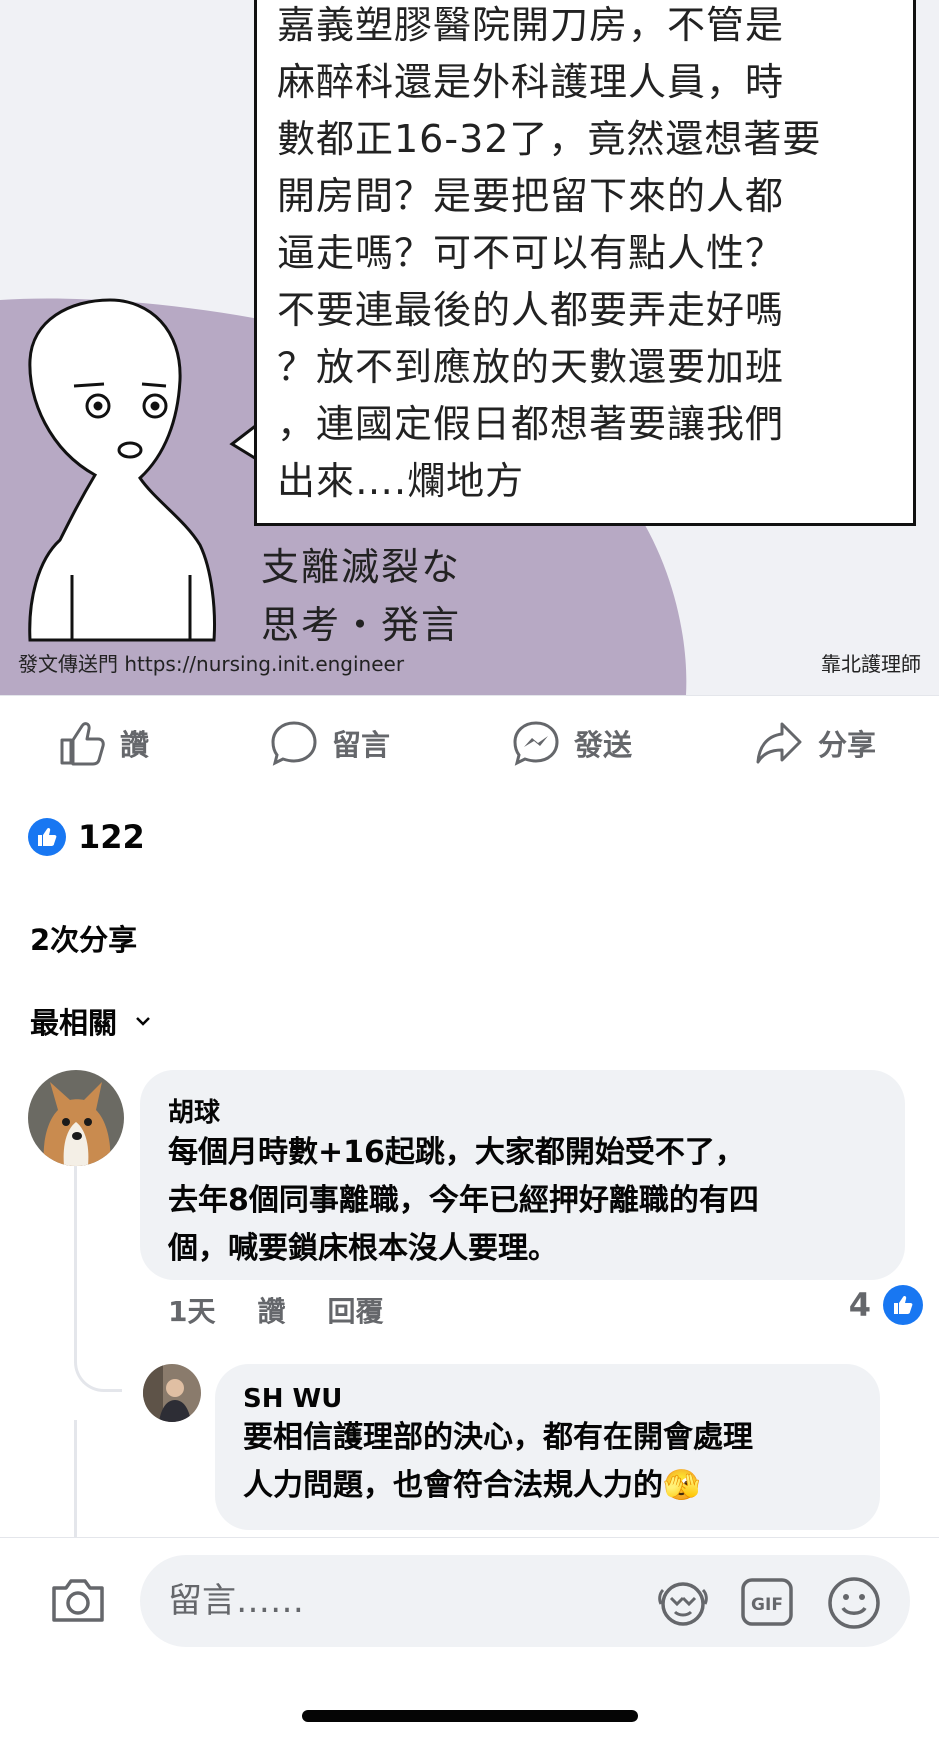 Image resolution: width=939 pixels, height=1744 pixels. What do you see at coordinates (536, 743) in the screenshot?
I see `messenger-icon` at bounding box center [536, 743].